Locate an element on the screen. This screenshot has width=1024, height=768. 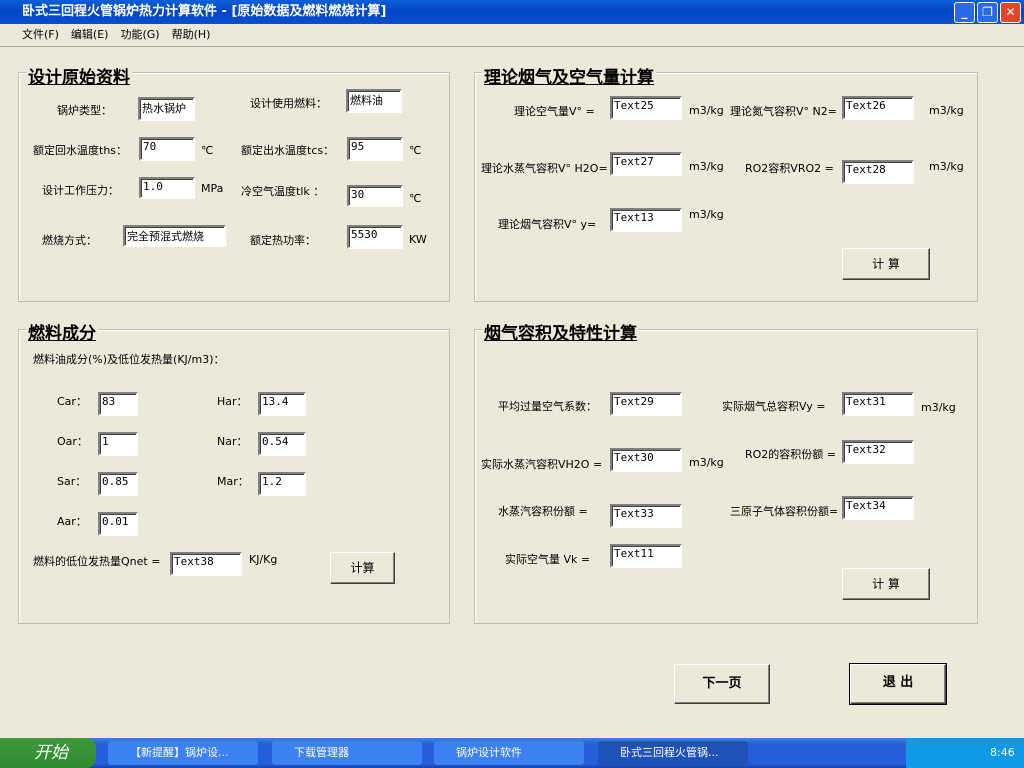
vy-label: 实际烟气总容积Vy = is located at coordinates (774, 406).